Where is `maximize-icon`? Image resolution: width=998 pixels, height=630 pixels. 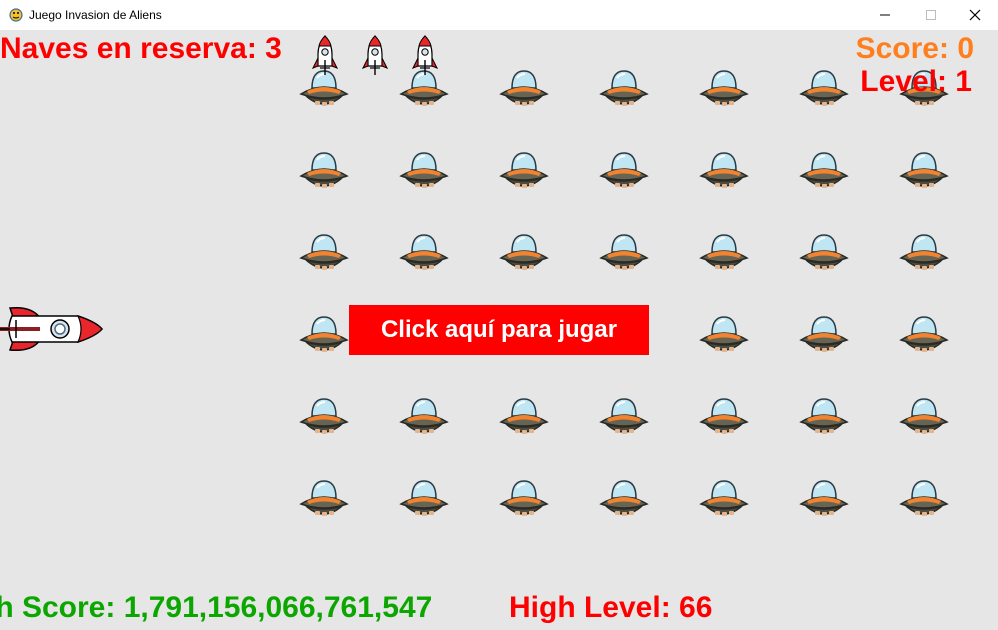
maximize-icon is located at coordinates (931, 15).